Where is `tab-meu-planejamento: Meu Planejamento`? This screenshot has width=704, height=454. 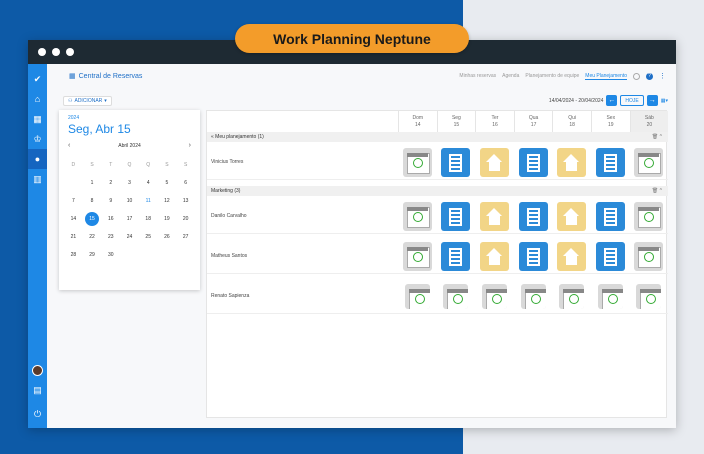
tab-meu-planejamento: Meu Planejamento is located at coordinates (606, 76).